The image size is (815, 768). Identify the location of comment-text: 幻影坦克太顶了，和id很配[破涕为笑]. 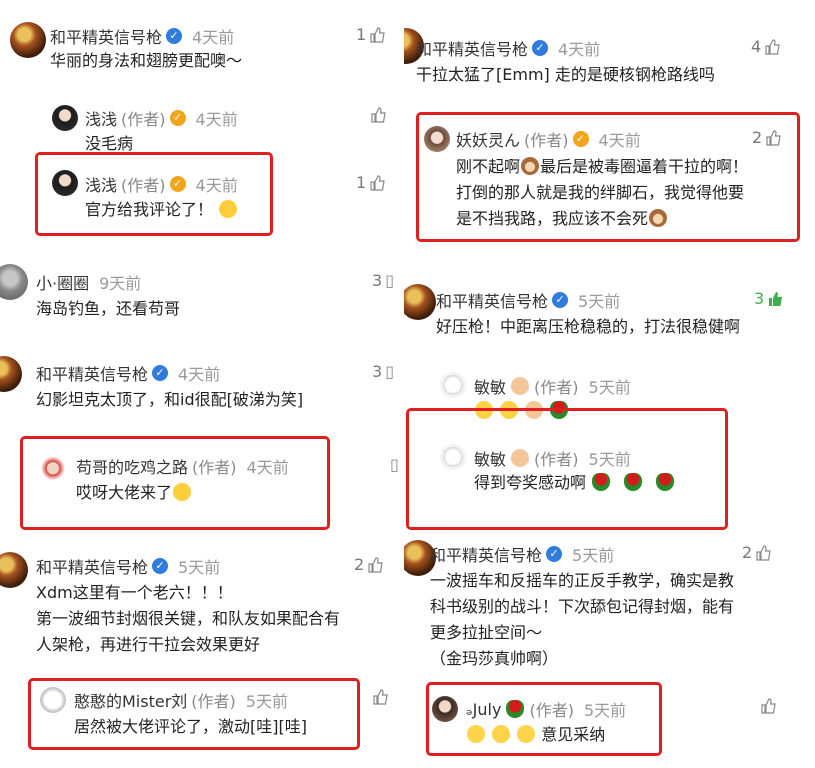
(170, 399).